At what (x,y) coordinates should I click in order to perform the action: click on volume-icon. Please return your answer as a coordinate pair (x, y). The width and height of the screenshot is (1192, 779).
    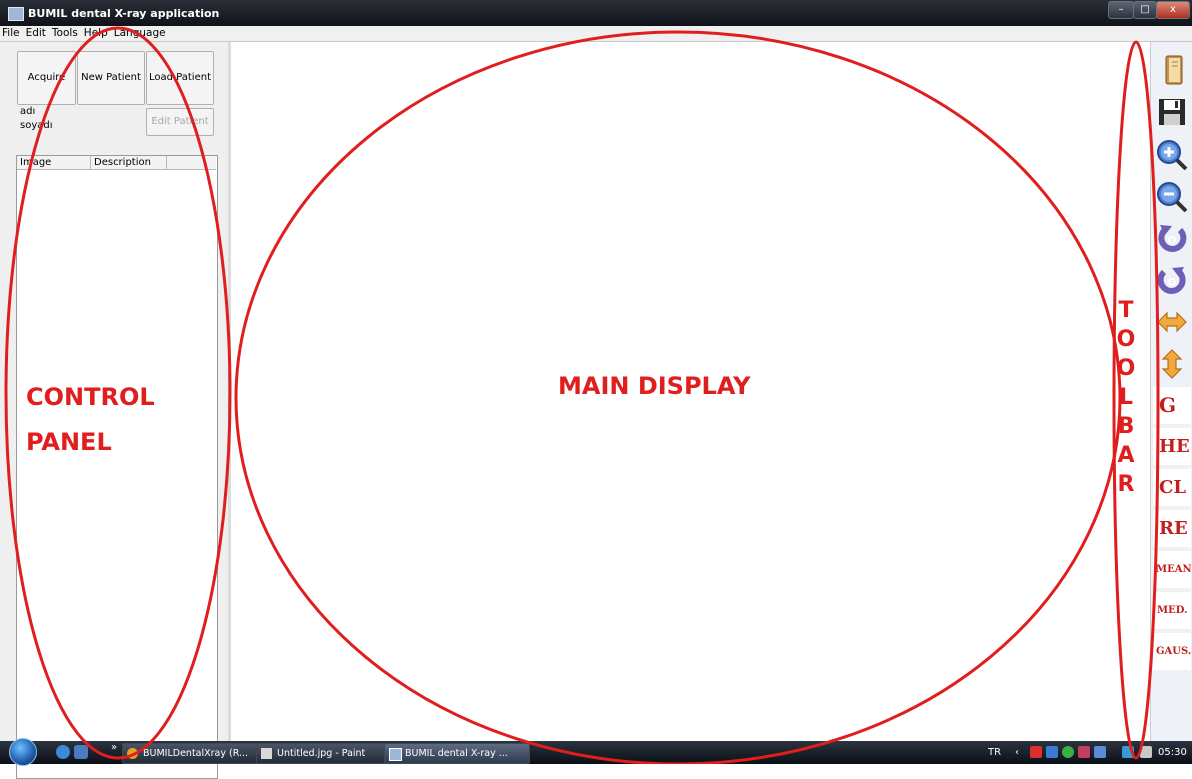
    Looking at the image, I should click on (1146, 752).